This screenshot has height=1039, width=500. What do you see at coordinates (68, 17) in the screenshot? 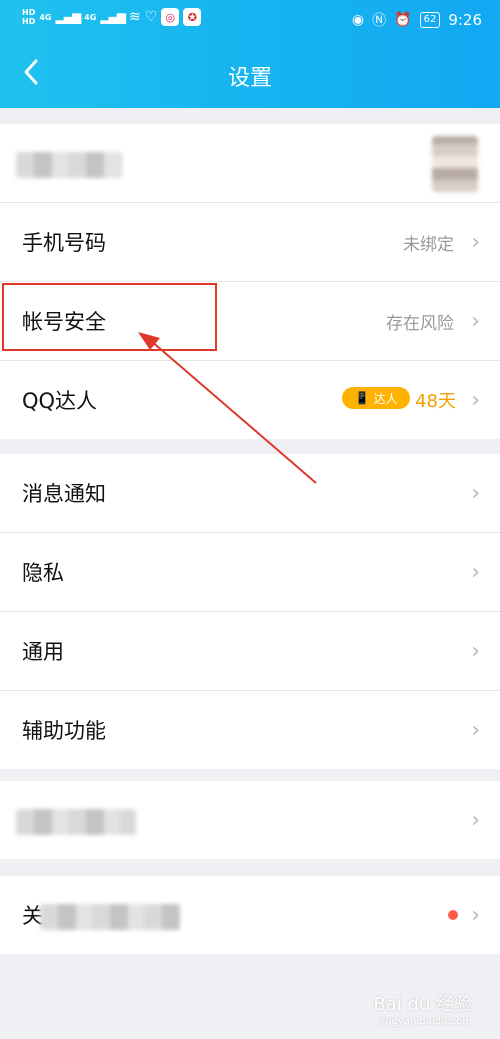
I see `signal-icon-1: ▂▄▆` at bounding box center [68, 17].